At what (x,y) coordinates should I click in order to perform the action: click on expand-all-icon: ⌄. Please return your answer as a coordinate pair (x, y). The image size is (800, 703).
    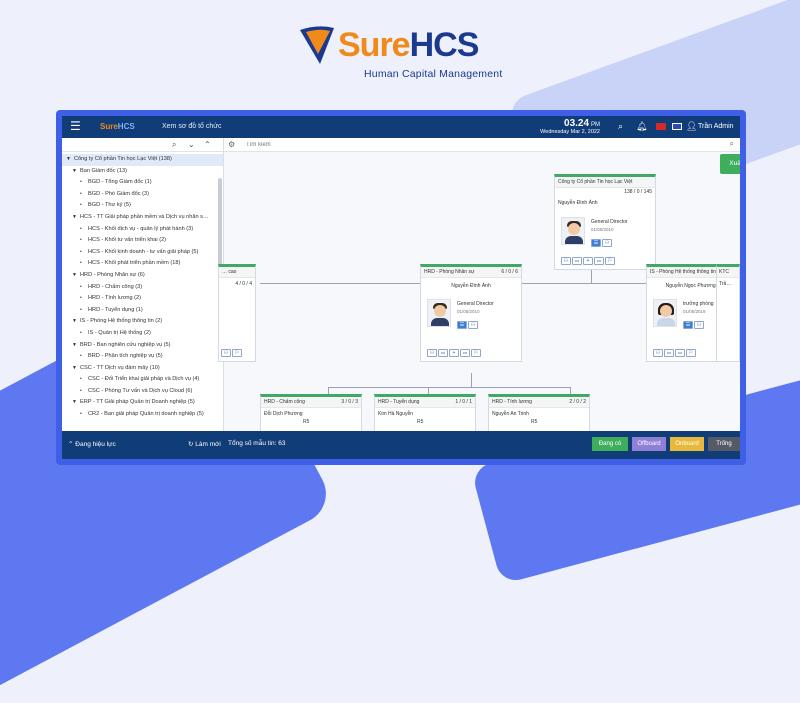
    Looking at the image, I should click on (191, 144).